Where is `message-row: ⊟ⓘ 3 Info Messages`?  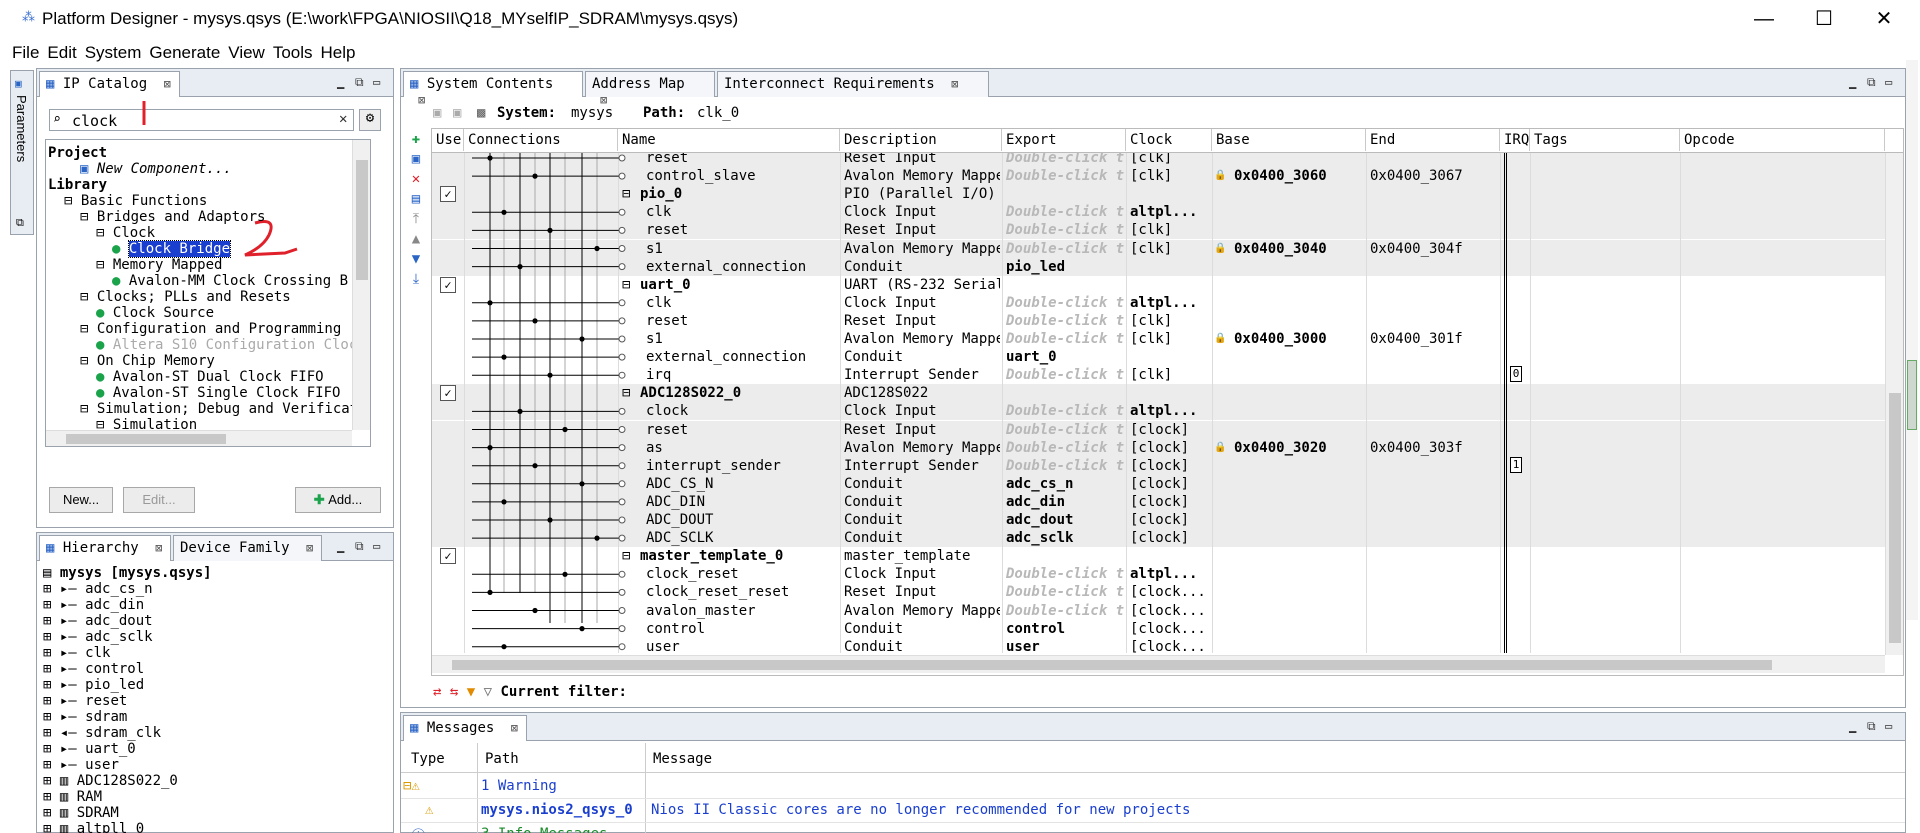 message-row: ⊟ⓘ 3 Info Messages is located at coordinates (1153, 828).